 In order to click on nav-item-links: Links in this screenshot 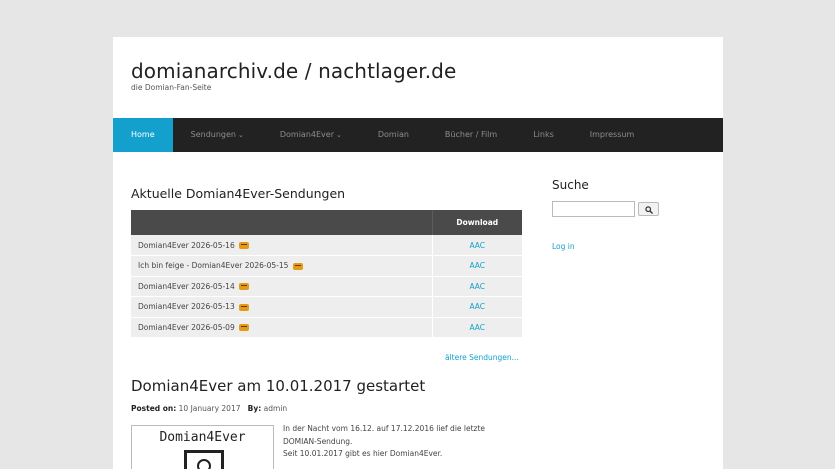, I will do `click(543, 135)`.